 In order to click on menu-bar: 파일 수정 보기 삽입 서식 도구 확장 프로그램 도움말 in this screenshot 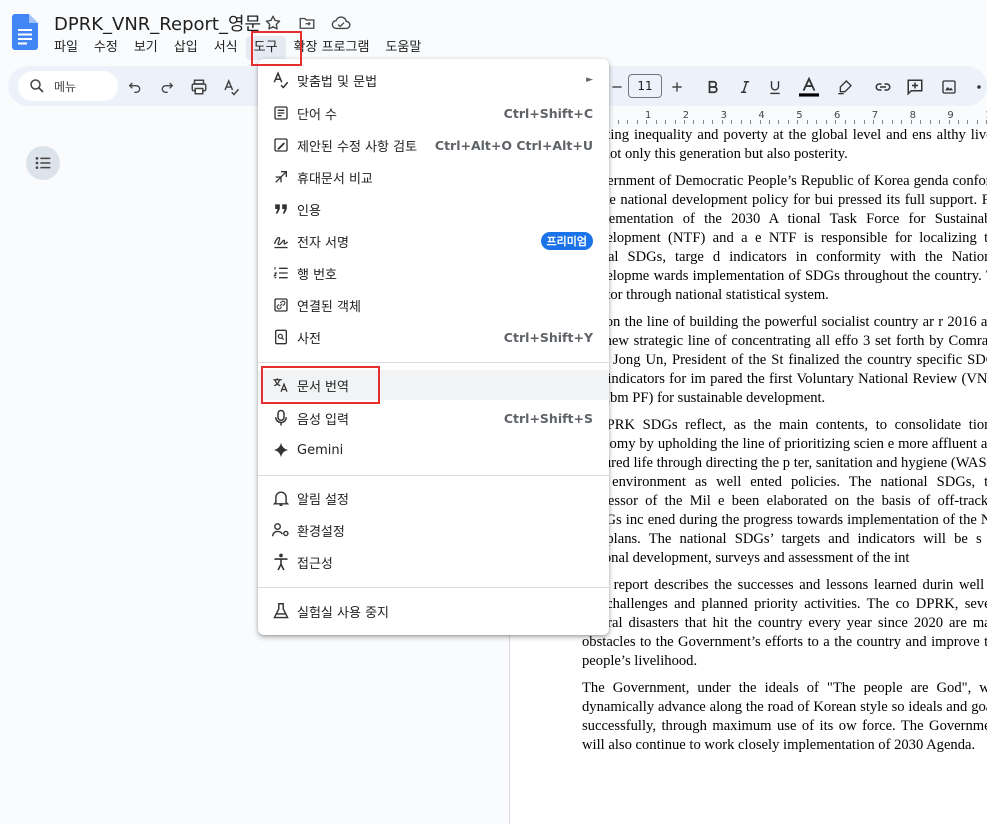, I will do `click(237, 48)`.